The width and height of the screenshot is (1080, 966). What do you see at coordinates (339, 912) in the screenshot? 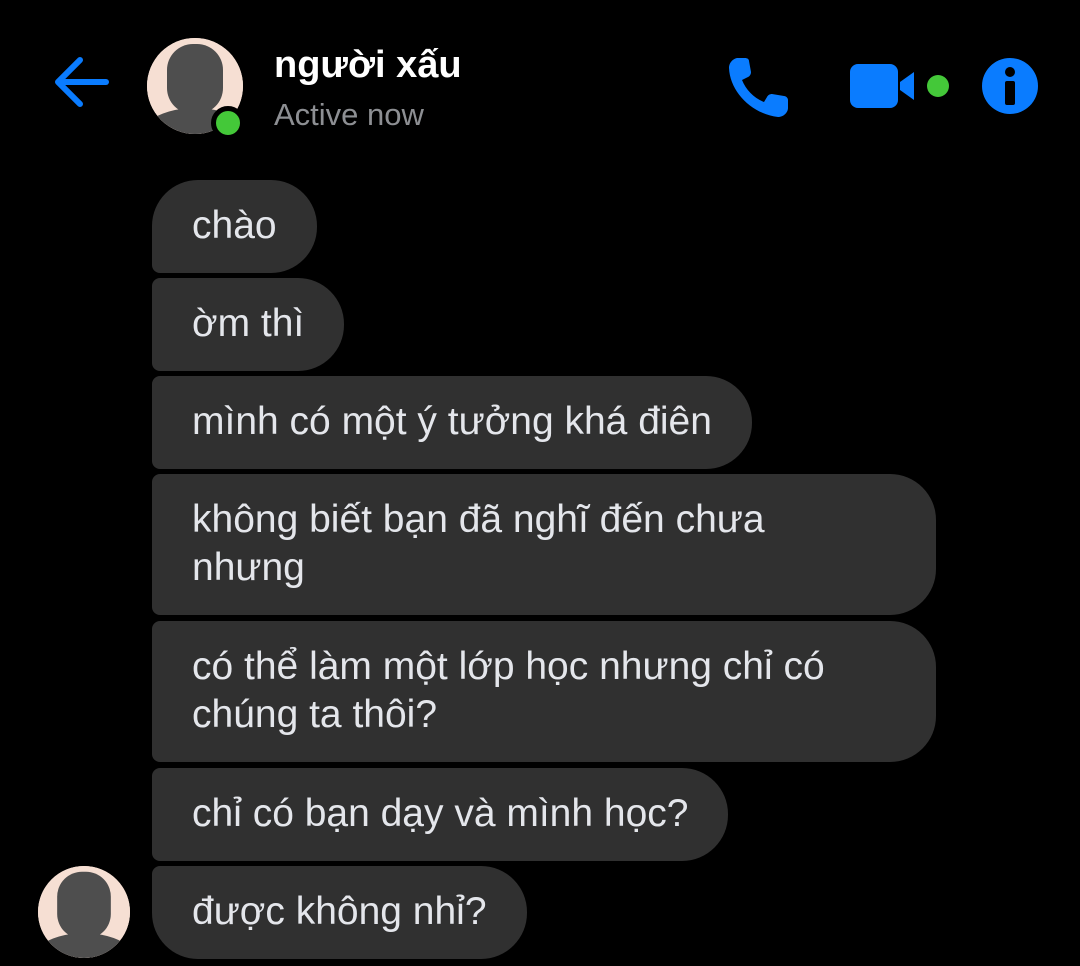
I see `message-bubble: được không nhỉ?` at bounding box center [339, 912].